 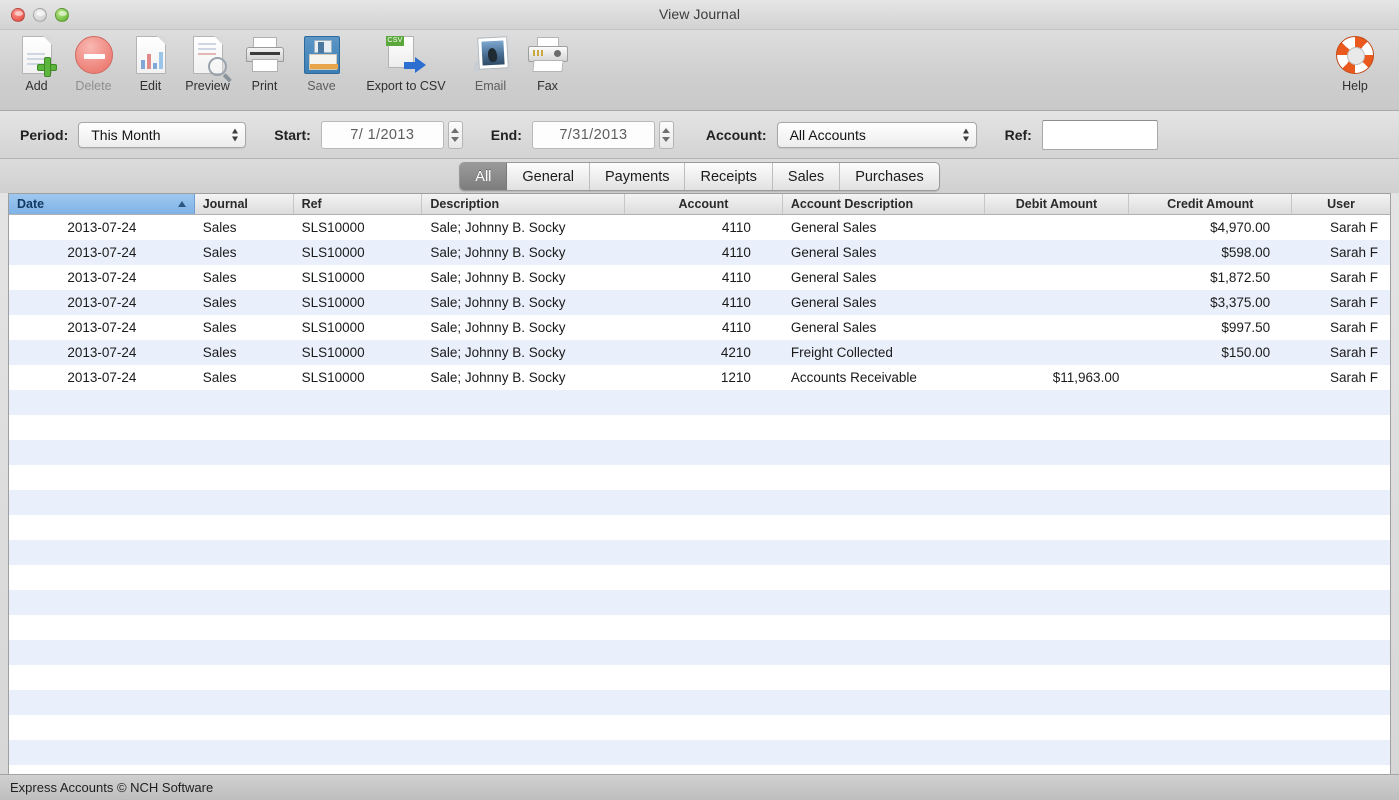 I want to click on end-date-value: 7/31/2013, so click(x=593, y=134).